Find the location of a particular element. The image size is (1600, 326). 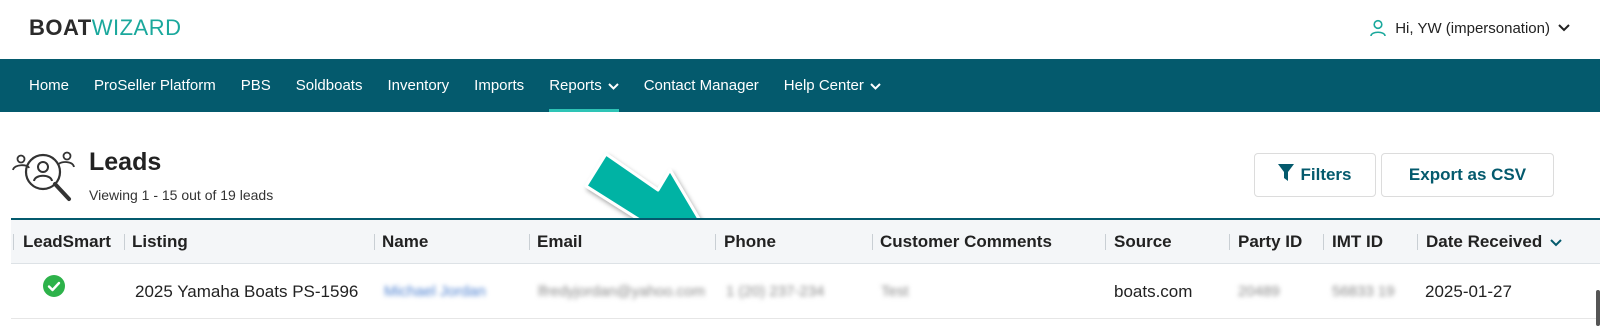

boatwizard-logo: BOATWIZARD is located at coordinates (105, 28).